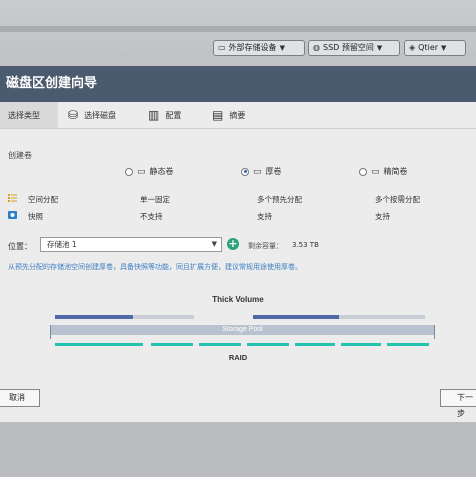 Image resolution: width=476 pixels, height=477 pixels. What do you see at coordinates (218, 115) in the screenshot?
I see `summary-icon: ▤` at bounding box center [218, 115].